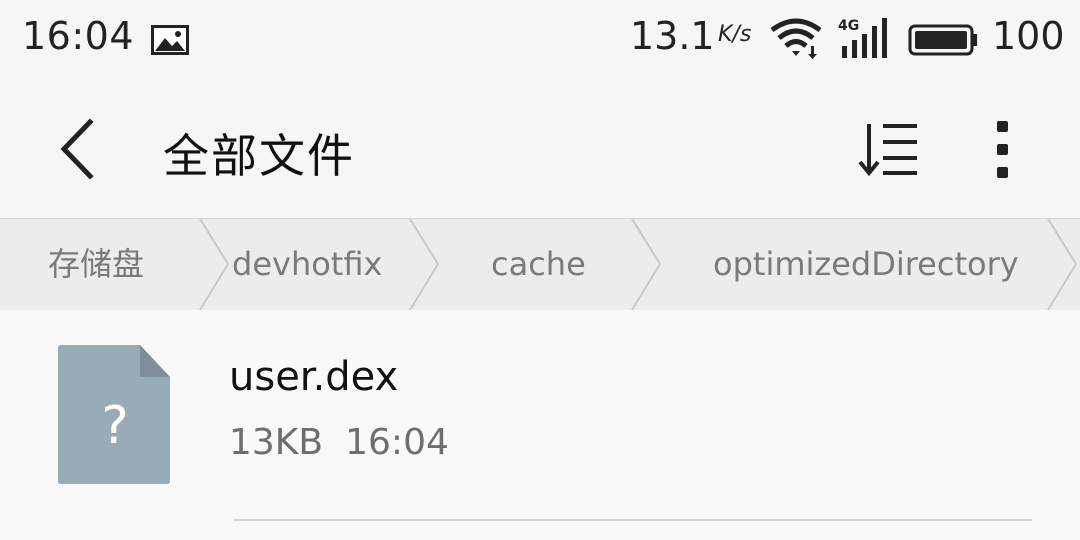 This screenshot has width=1080, height=540. Describe the element at coordinates (276, 442) in the screenshot. I see `file-size: 13KB` at that location.